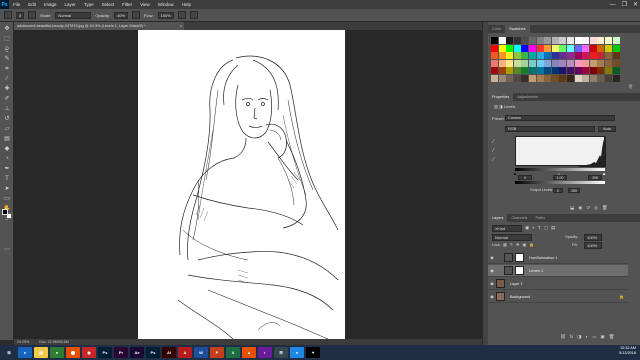 The height and width of the screenshot is (360, 640). Describe the element at coordinates (511, 244) in the screenshot. I see `lock-pixels-icon: ✎` at that location.